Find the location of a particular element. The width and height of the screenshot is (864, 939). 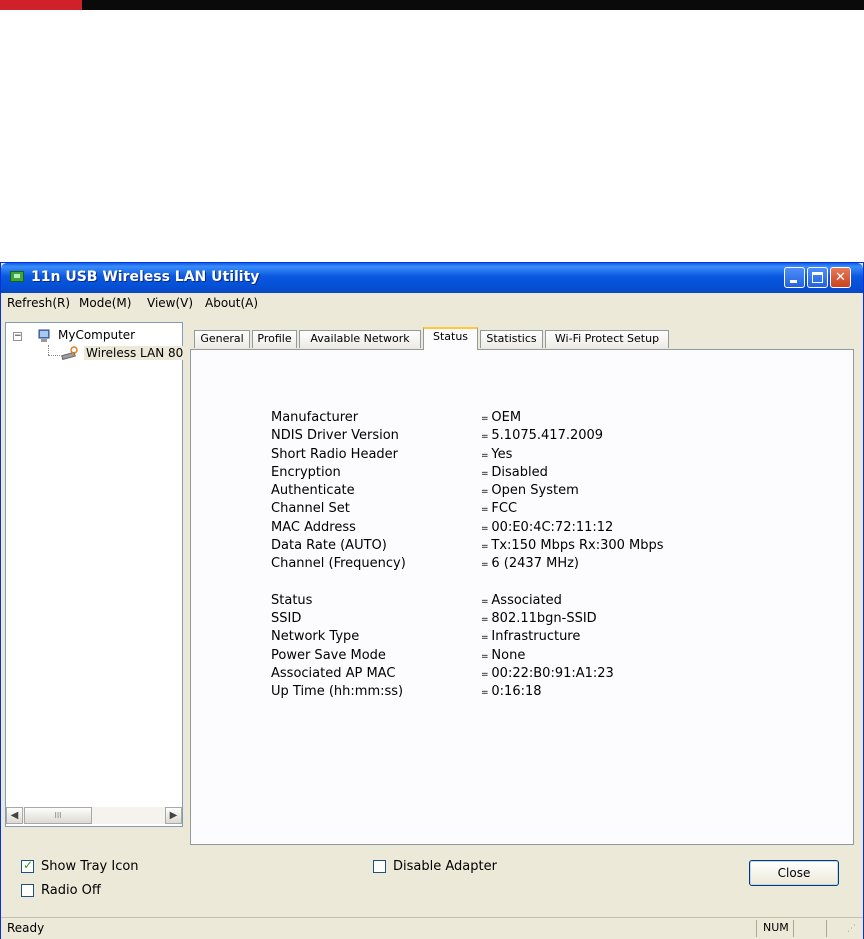

page-header-bar is located at coordinates (432, 5).